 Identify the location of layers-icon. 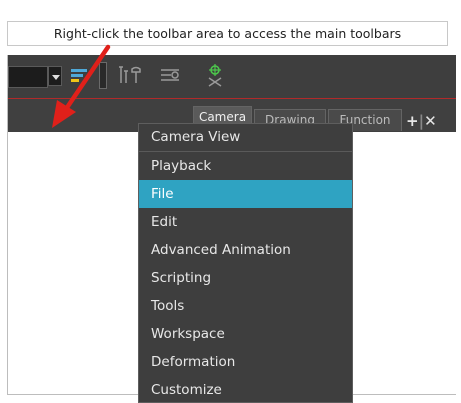
(79, 76).